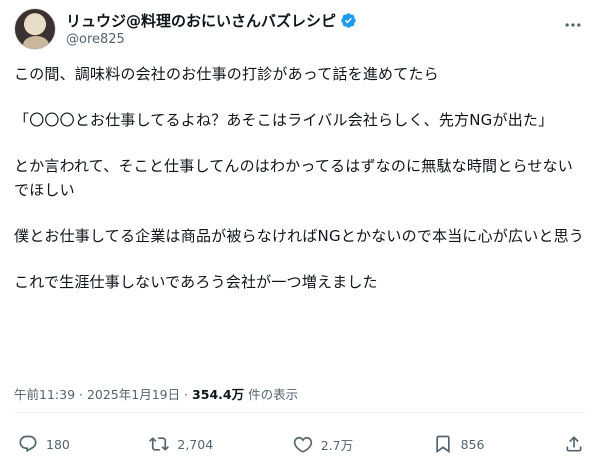 Image resolution: width=600 pixels, height=470 pixels. I want to click on divider, so click(300, 412).